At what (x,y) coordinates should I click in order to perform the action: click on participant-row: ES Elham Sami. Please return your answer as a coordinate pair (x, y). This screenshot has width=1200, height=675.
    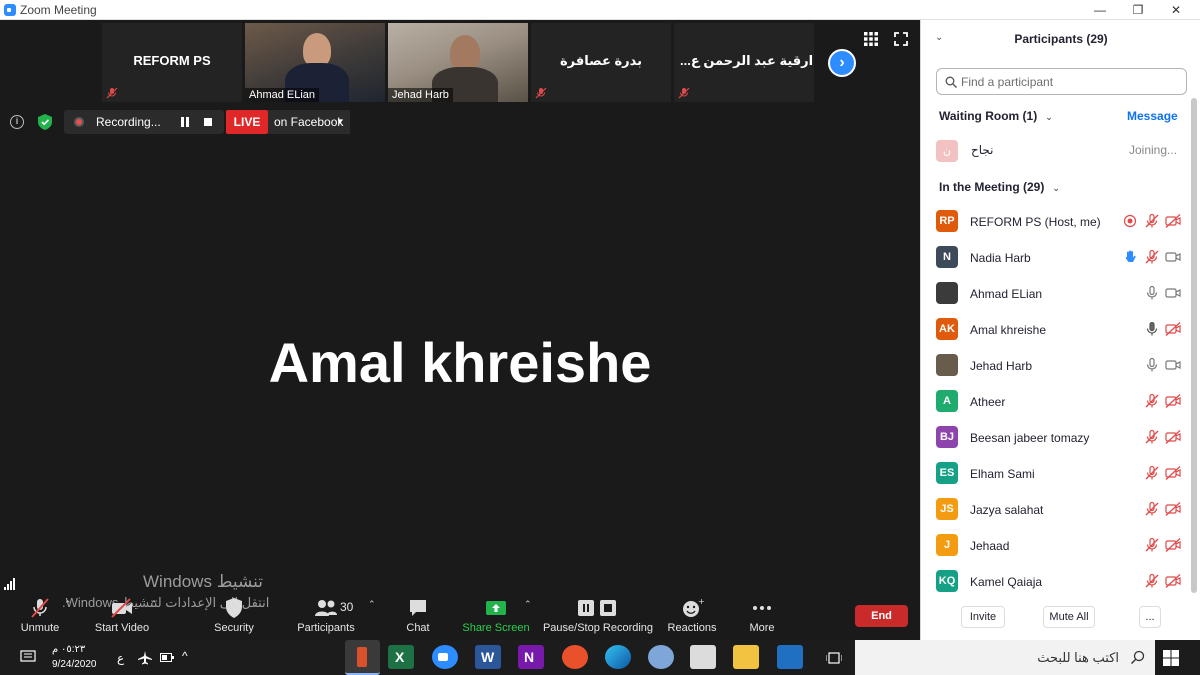
    Looking at the image, I should click on (1057, 480).